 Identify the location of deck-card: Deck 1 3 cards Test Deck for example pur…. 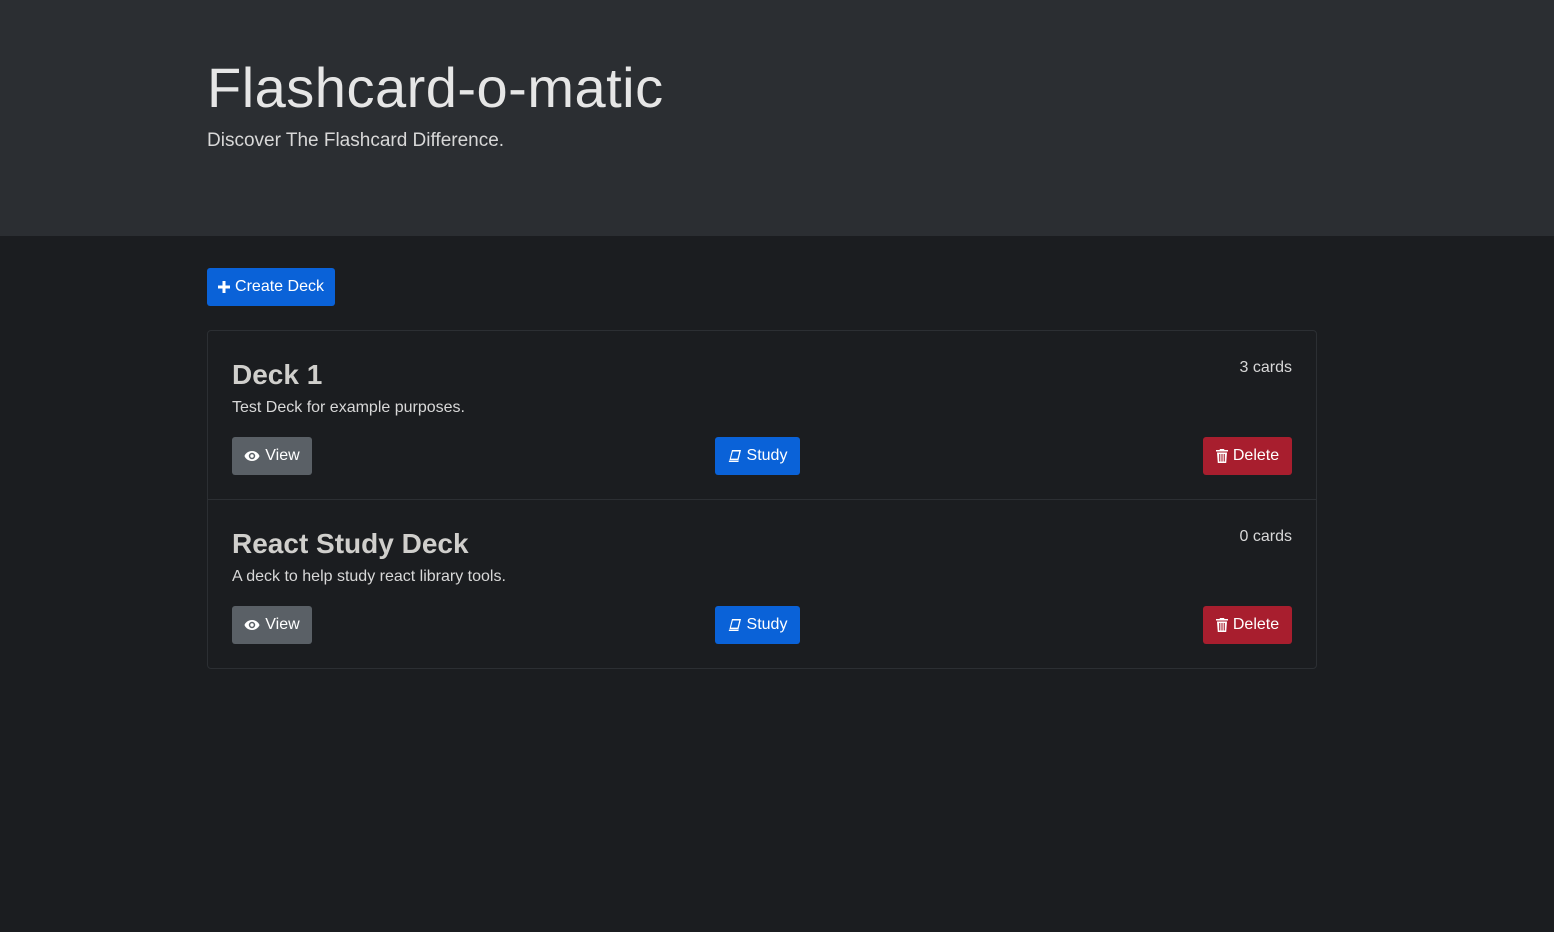
(762, 415).